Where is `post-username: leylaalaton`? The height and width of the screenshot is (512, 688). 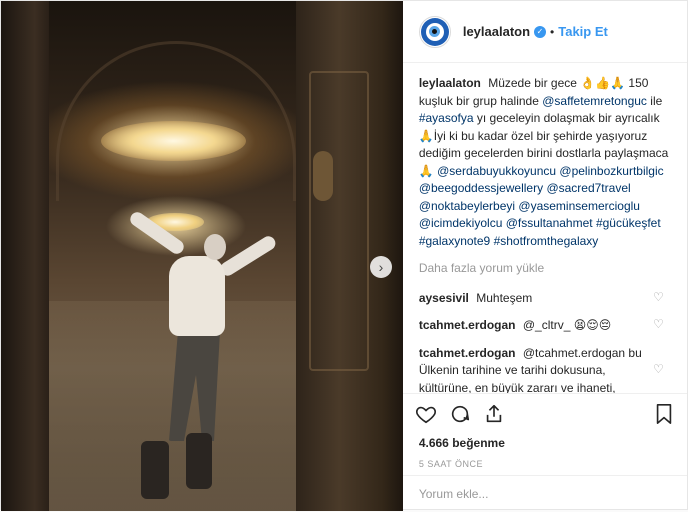 post-username: leylaalaton is located at coordinates (496, 31).